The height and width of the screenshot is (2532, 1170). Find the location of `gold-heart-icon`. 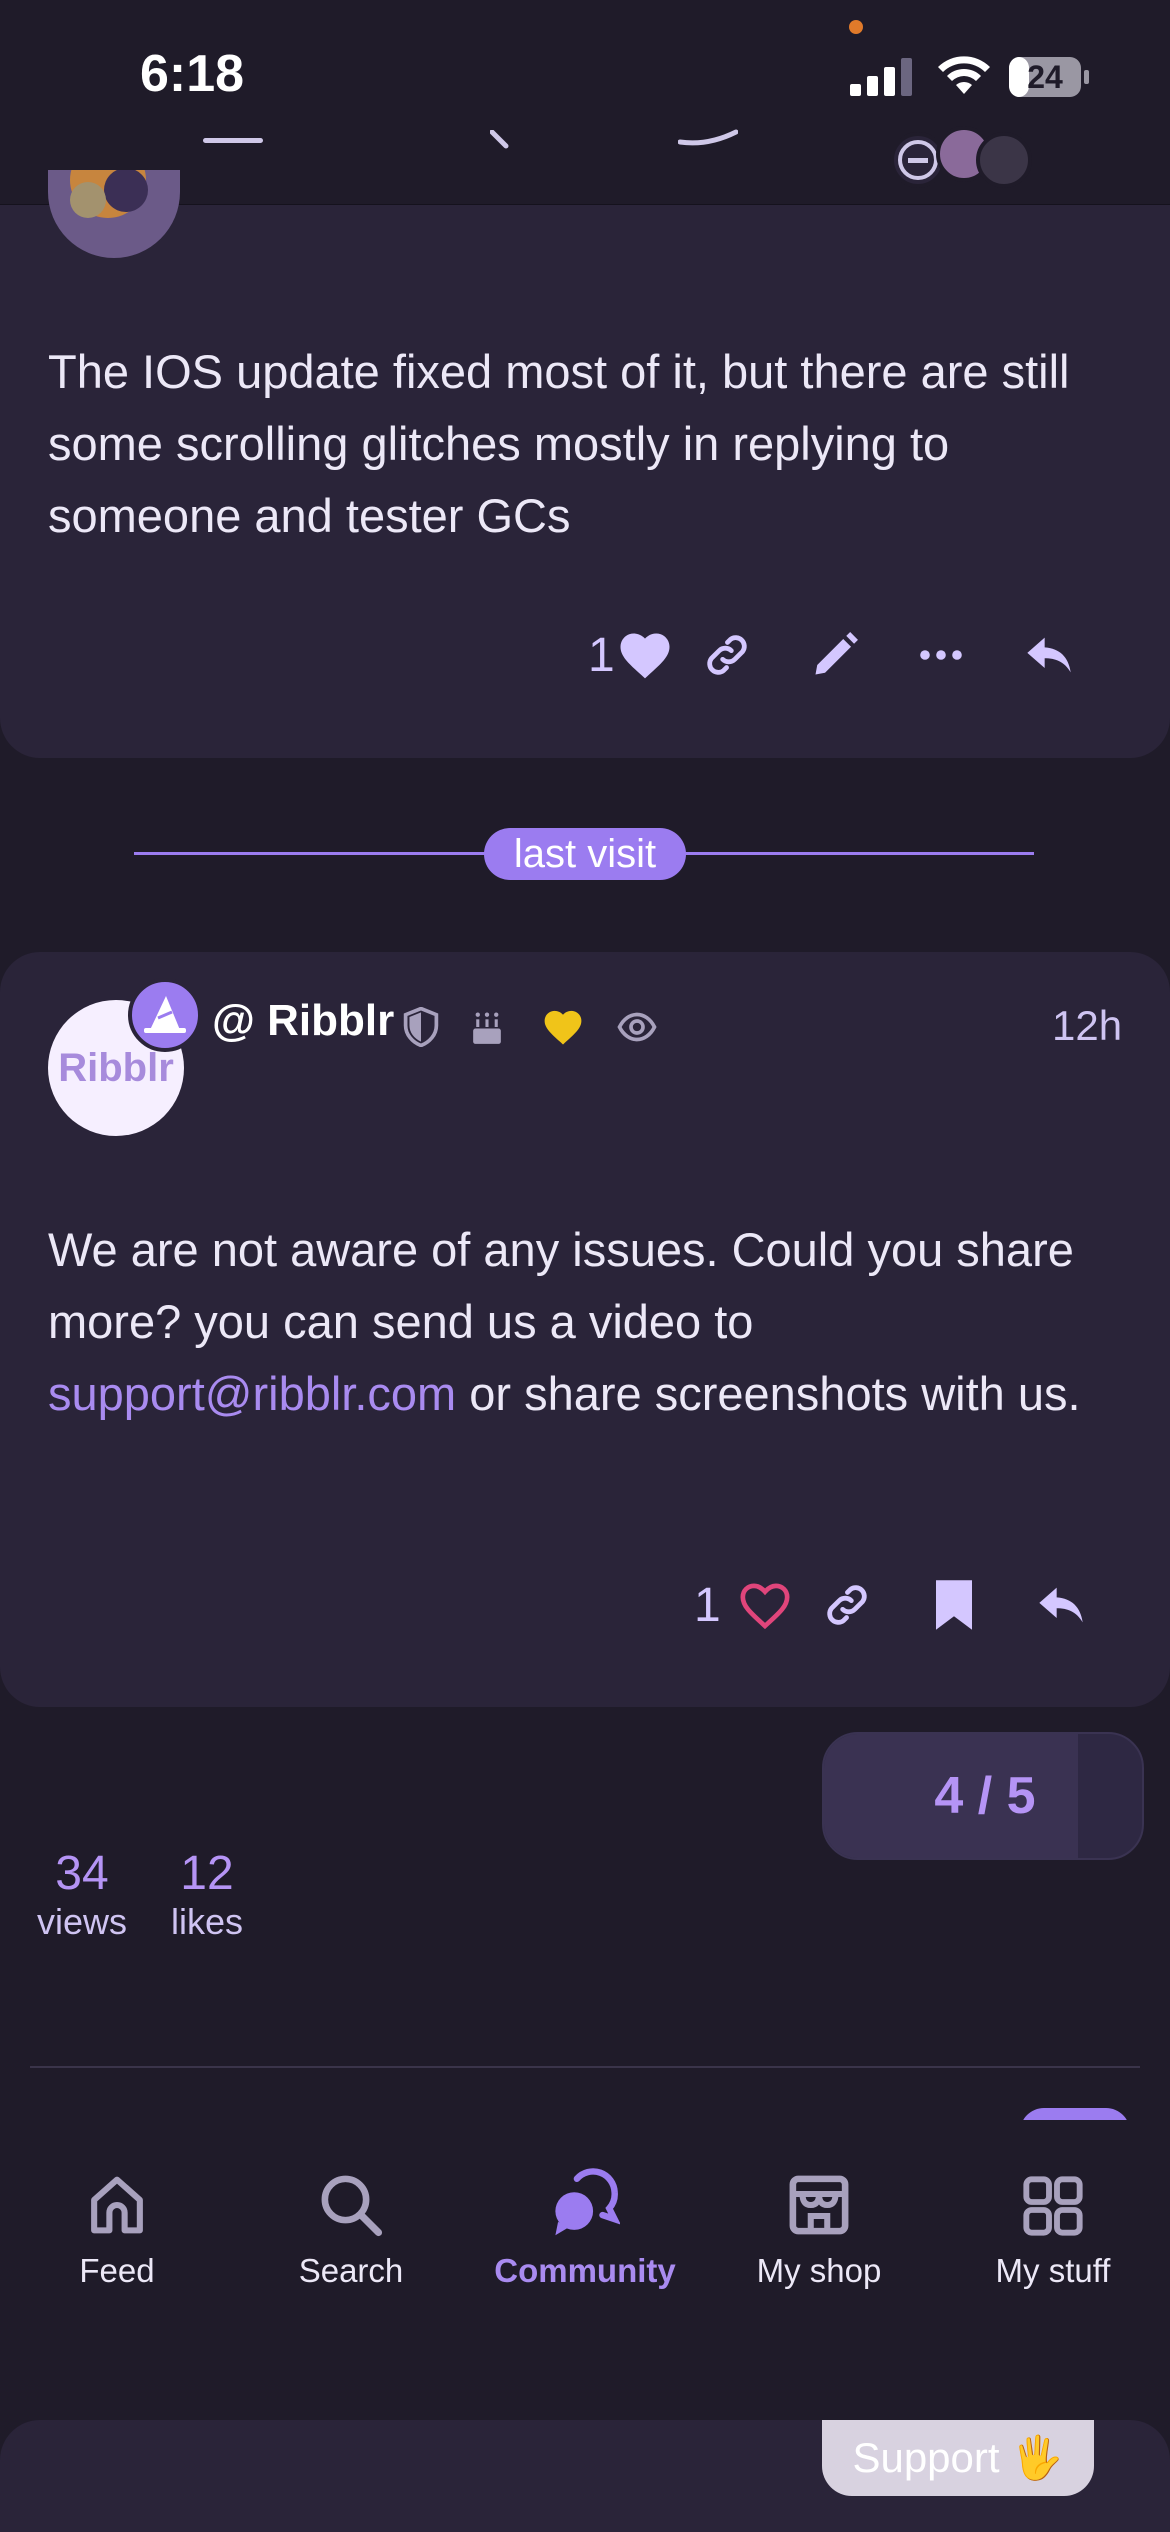

gold-heart-icon is located at coordinates (563, 1027).